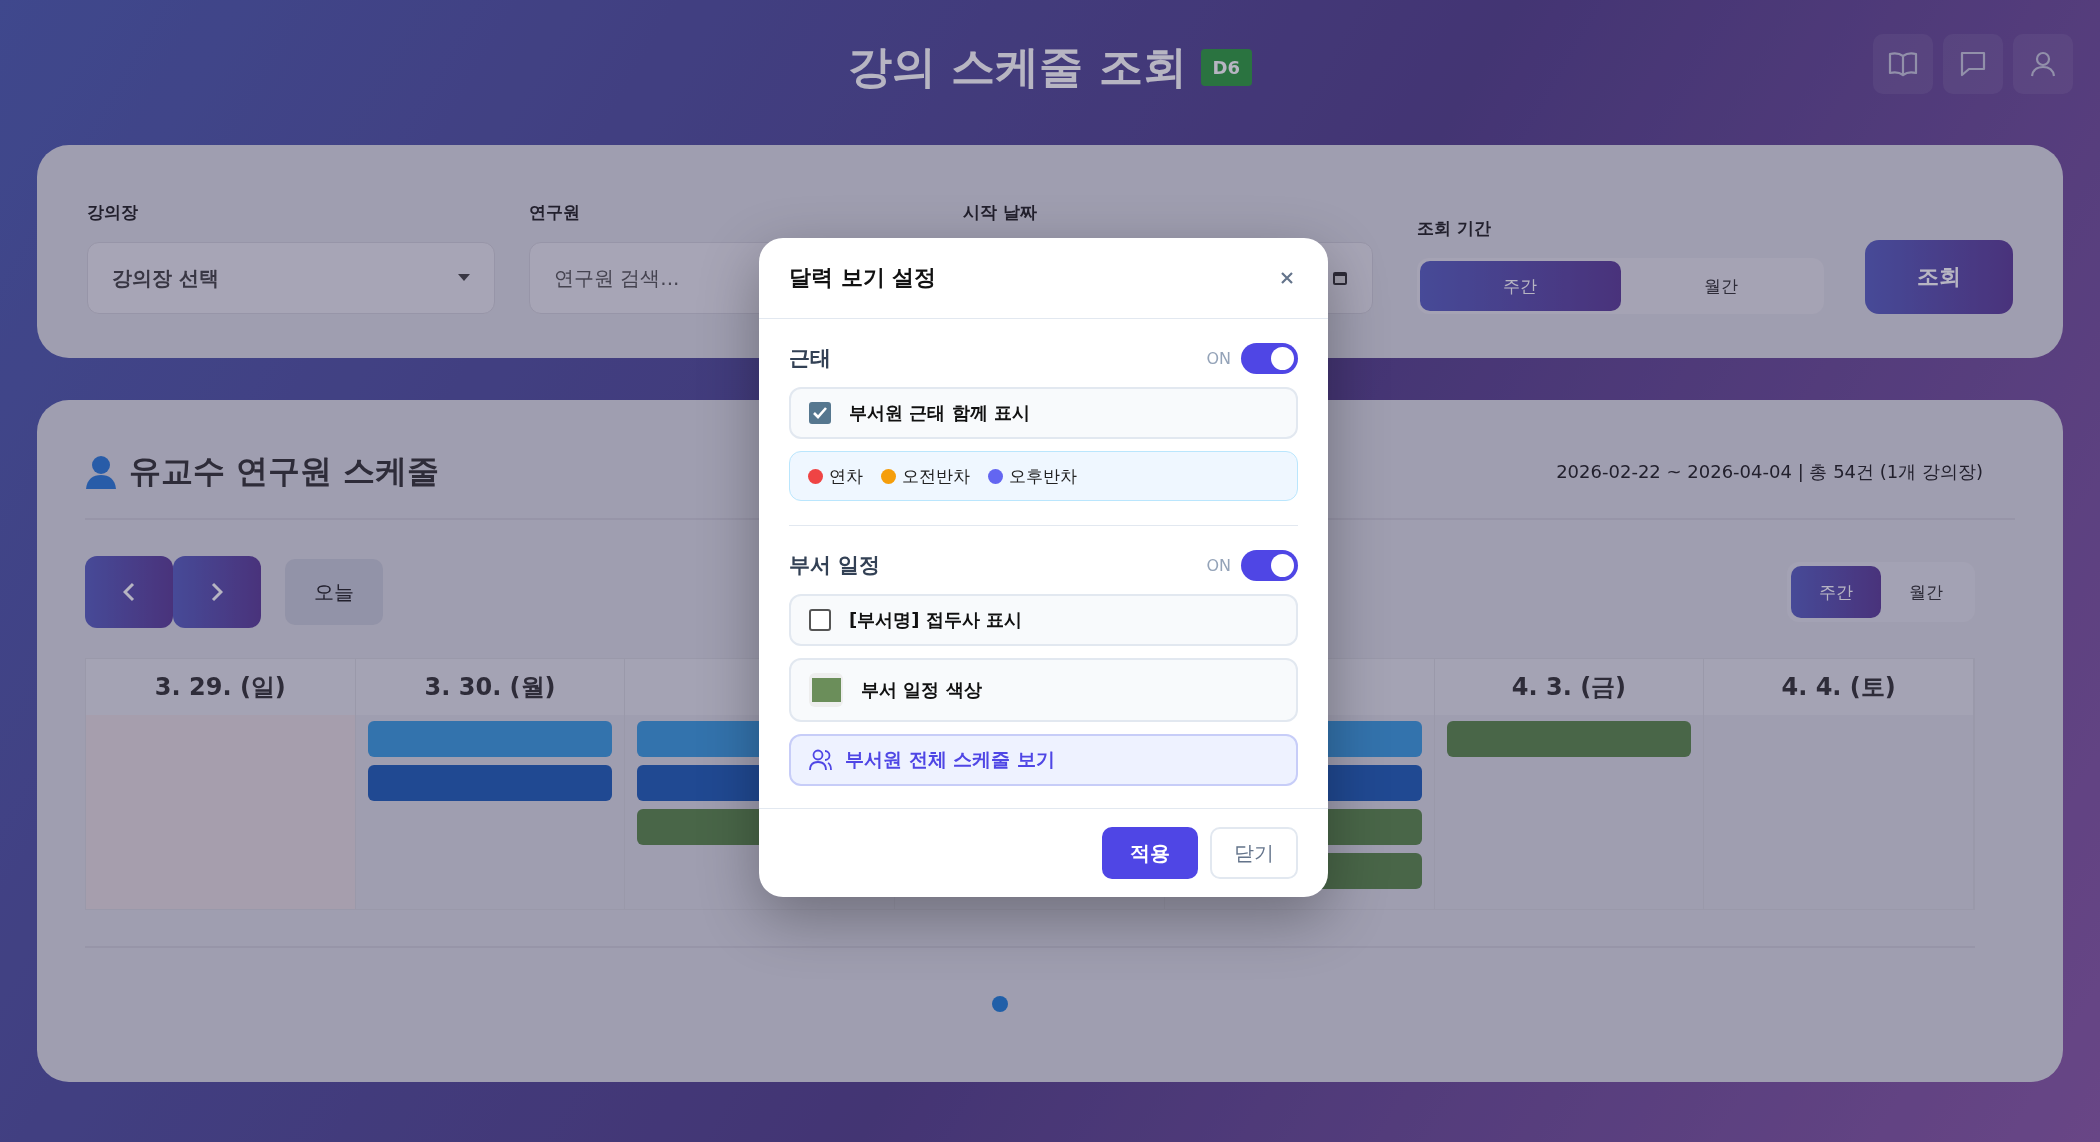  Describe the element at coordinates (939, 413) in the screenshot. I see `option-label: 부서원 근태 함께 표시` at that location.